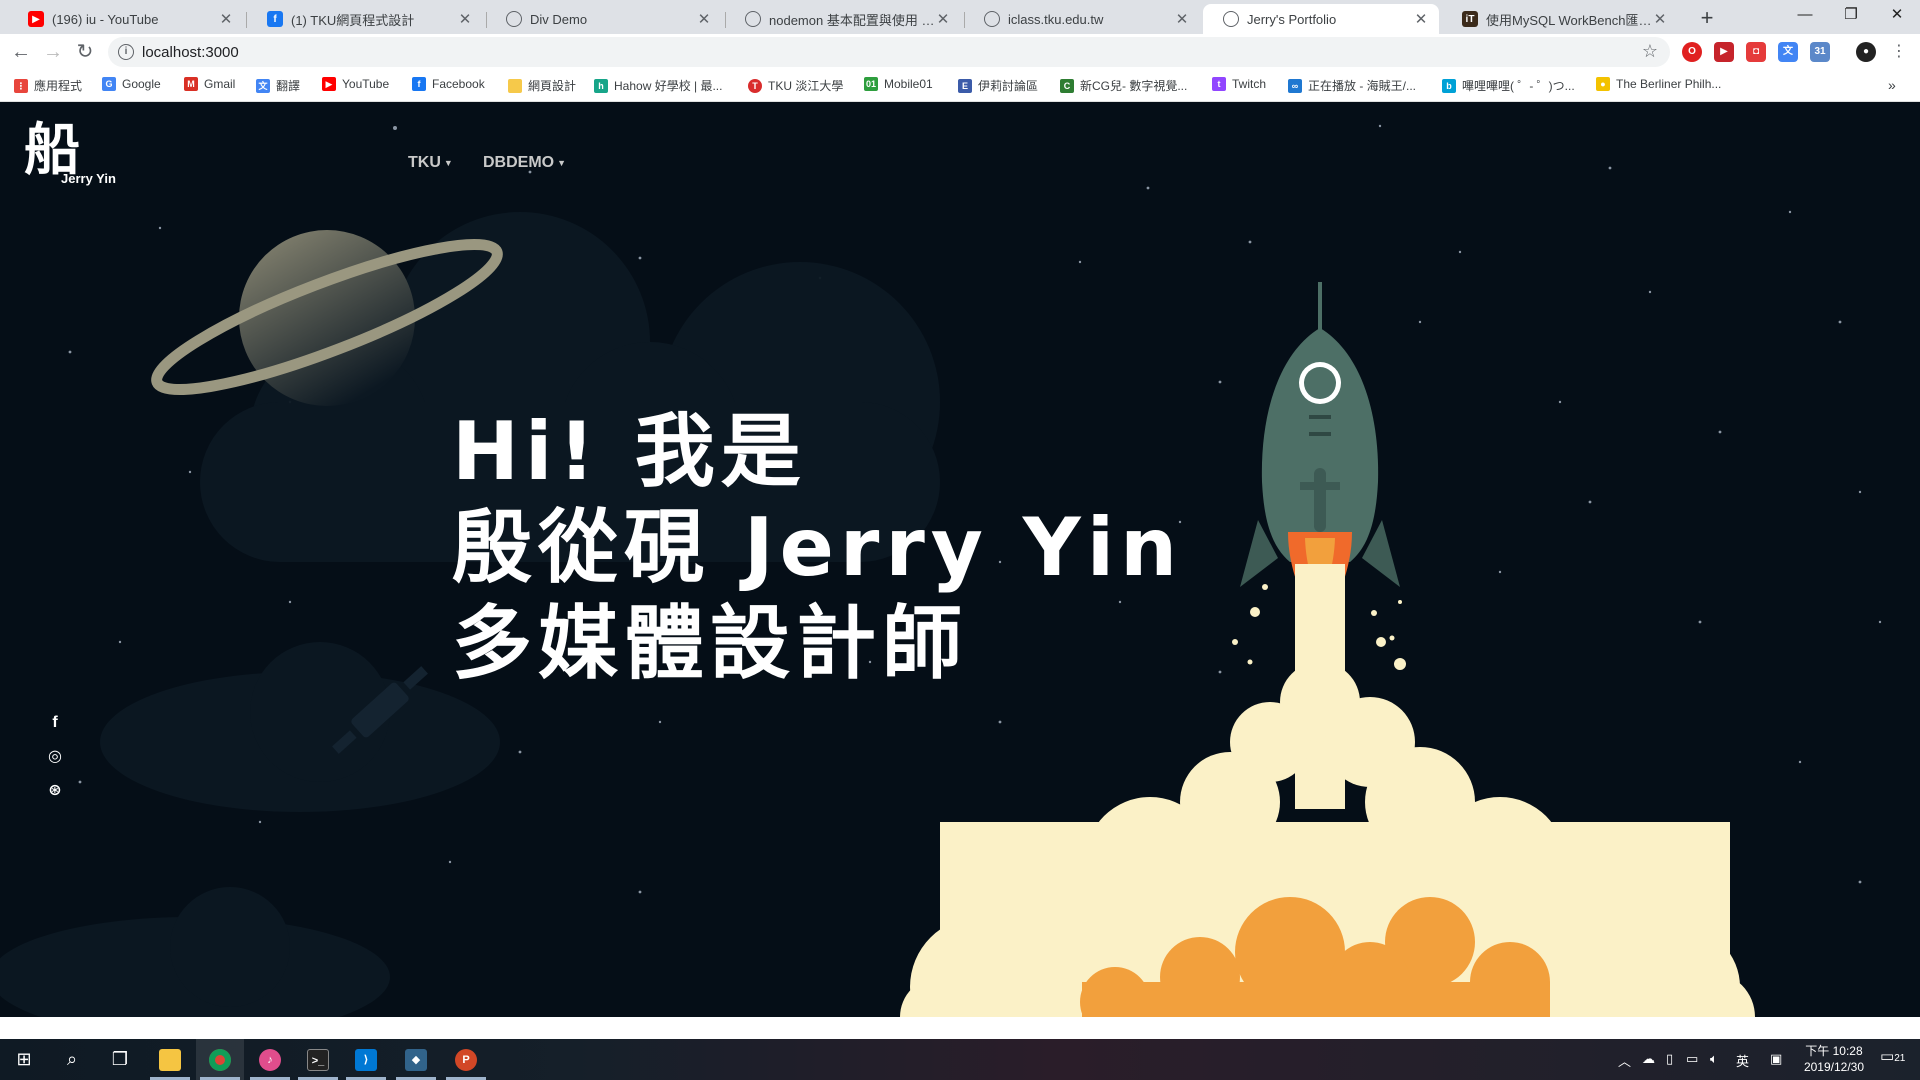  I want to click on bookmark-gmail: M Gmail, so click(209, 84).